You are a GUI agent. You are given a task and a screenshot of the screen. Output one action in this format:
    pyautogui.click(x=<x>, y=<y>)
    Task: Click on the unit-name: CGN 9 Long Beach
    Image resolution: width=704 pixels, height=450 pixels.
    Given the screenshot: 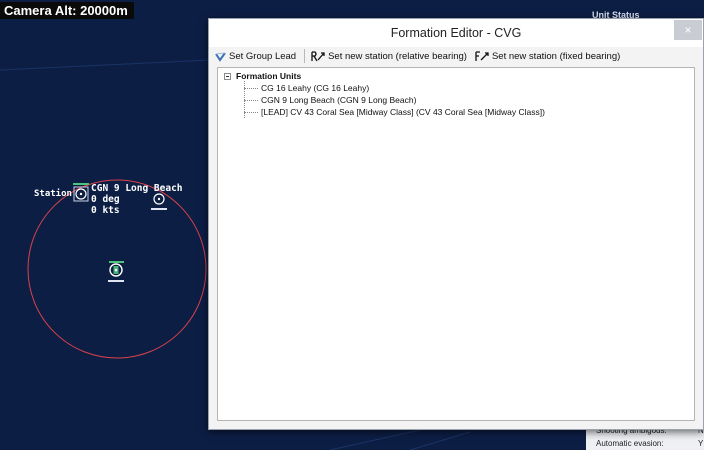 What is the action you would take?
    pyautogui.click(x=137, y=188)
    